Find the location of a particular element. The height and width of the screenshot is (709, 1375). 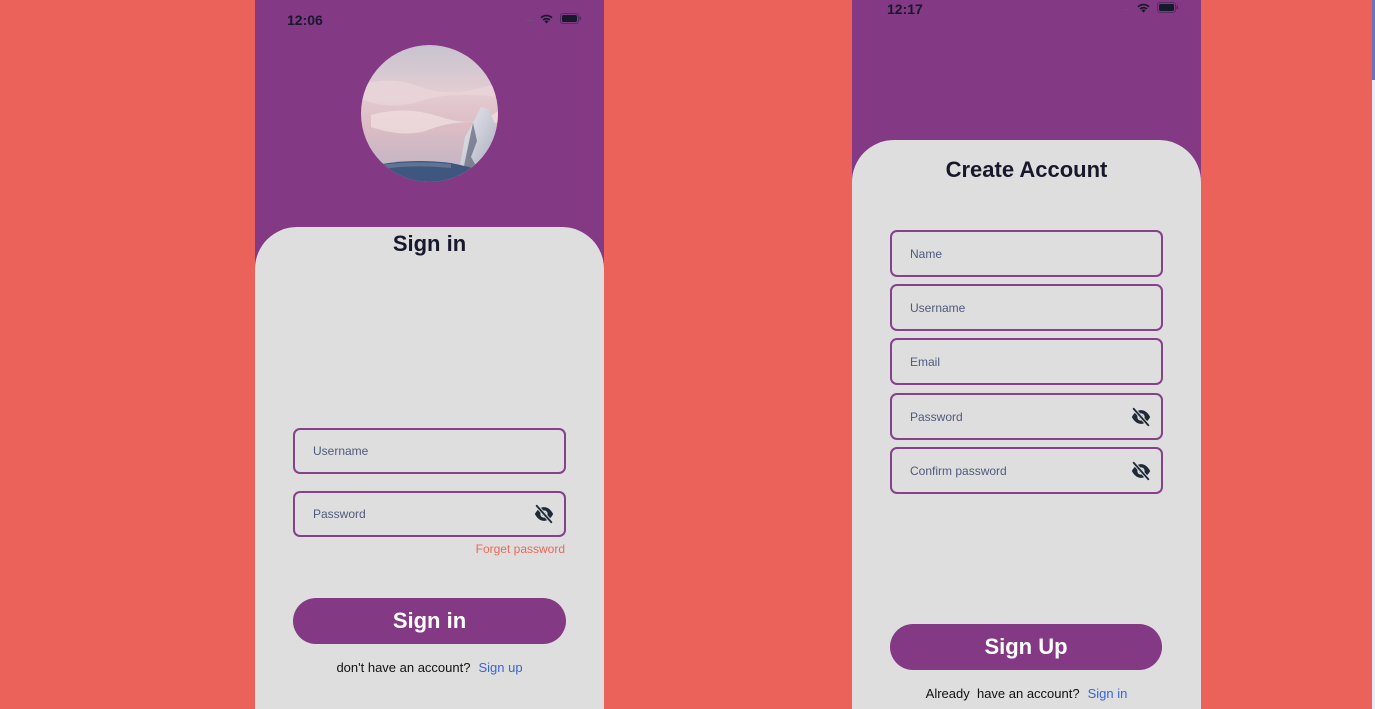

status-time: 12:17 is located at coordinates (905, 9).